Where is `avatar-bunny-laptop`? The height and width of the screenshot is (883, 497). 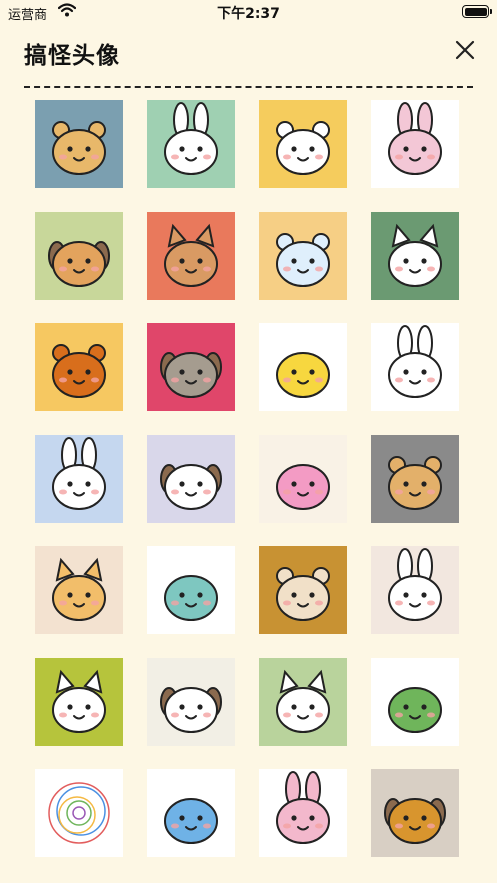 avatar-bunny-laptop is located at coordinates (303, 813).